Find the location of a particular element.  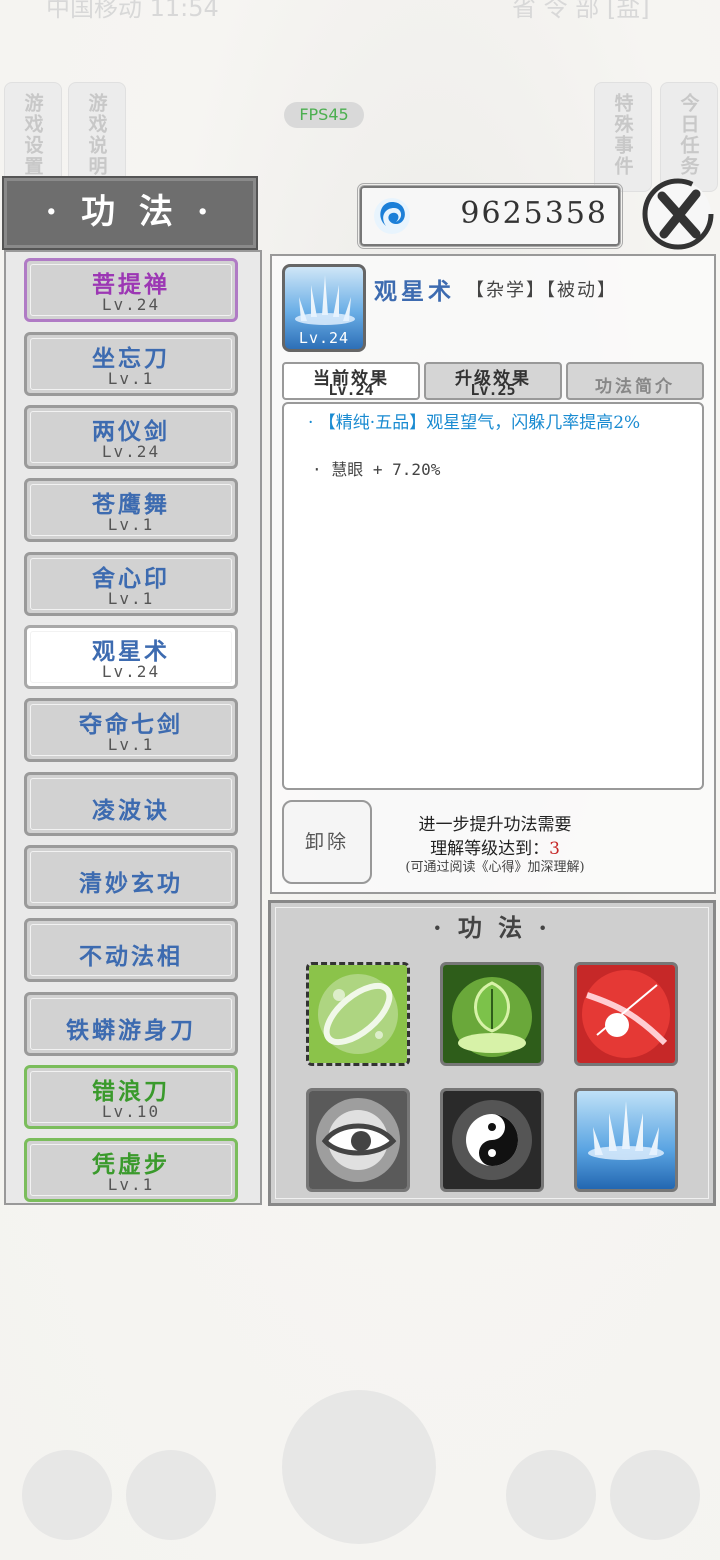

requirement-line-1: 进一步提升功法需要 is located at coordinates (495, 825).